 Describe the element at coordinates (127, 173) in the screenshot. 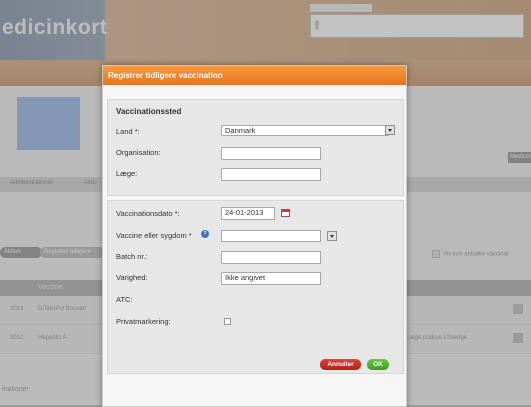

I see `doctor-label: Læge:` at that location.